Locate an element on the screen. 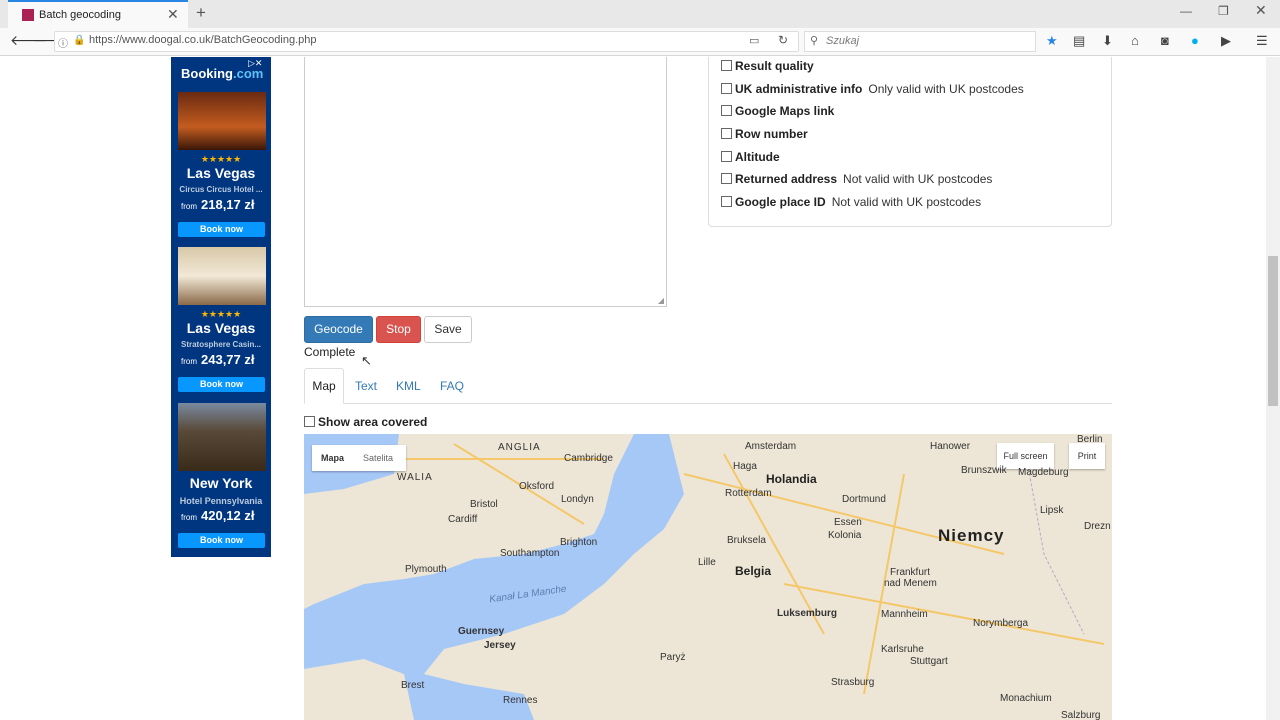  ad-price: from 243,77 zł is located at coordinates (218, 359).